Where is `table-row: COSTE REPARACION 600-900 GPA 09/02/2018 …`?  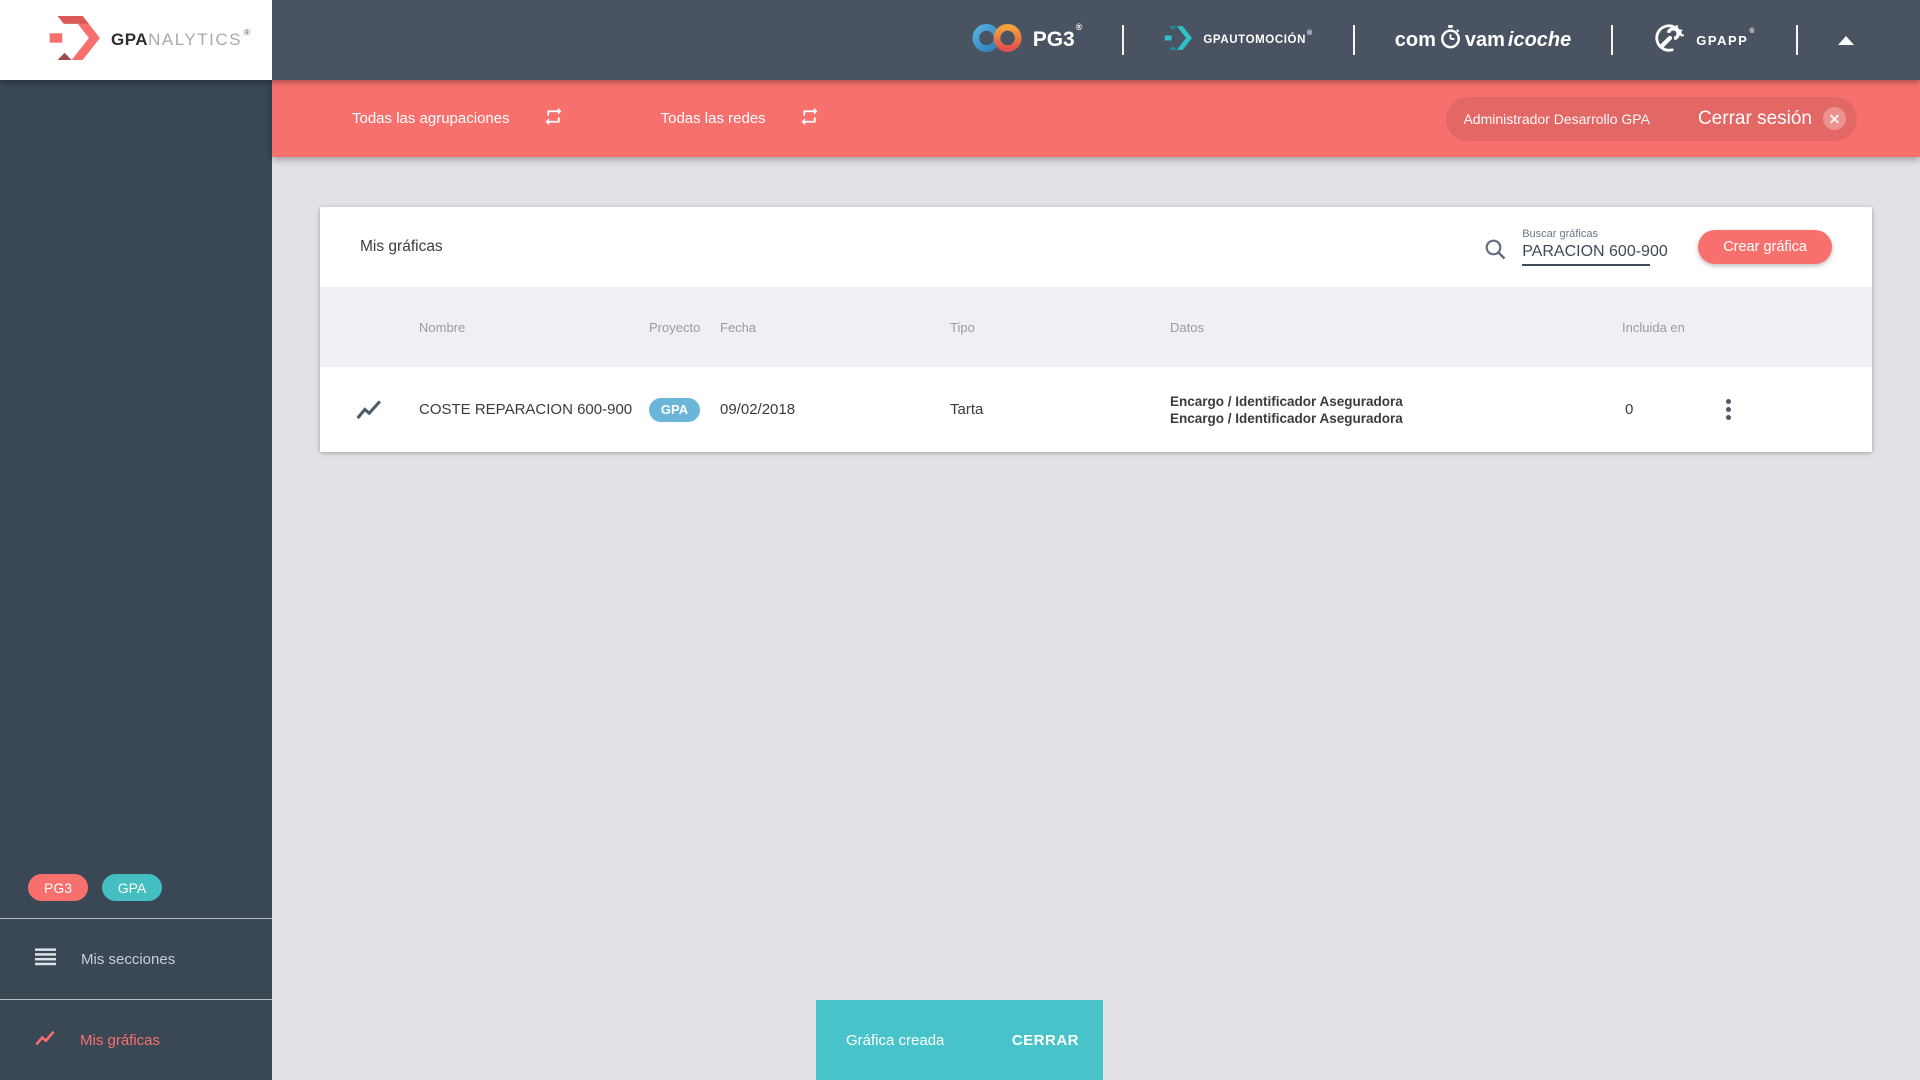
table-row: COSTE REPARACION 600-900 GPA 09/02/2018 … is located at coordinates (1096, 409).